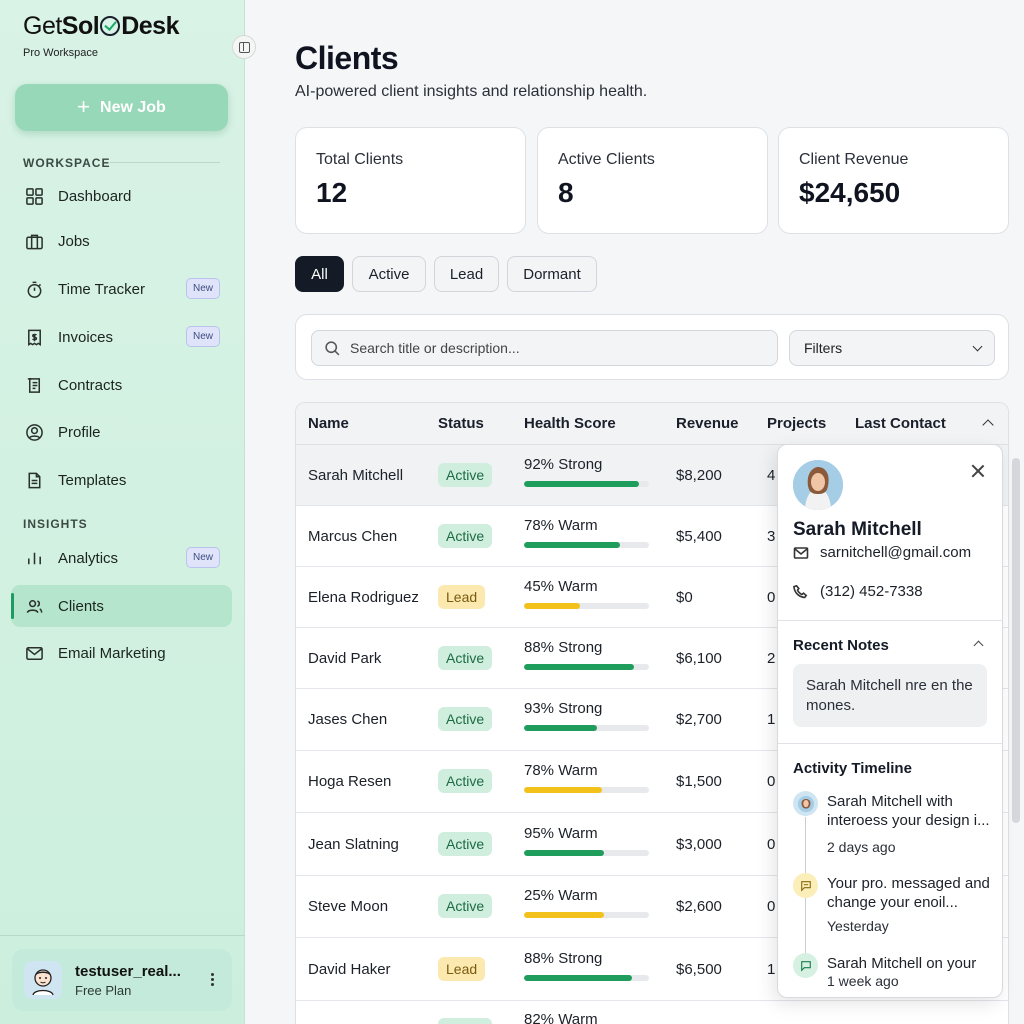  What do you see at coordinates (34, 241) in the screenshot?
I see `briefcase-icon` at bounding box center [34, 241].